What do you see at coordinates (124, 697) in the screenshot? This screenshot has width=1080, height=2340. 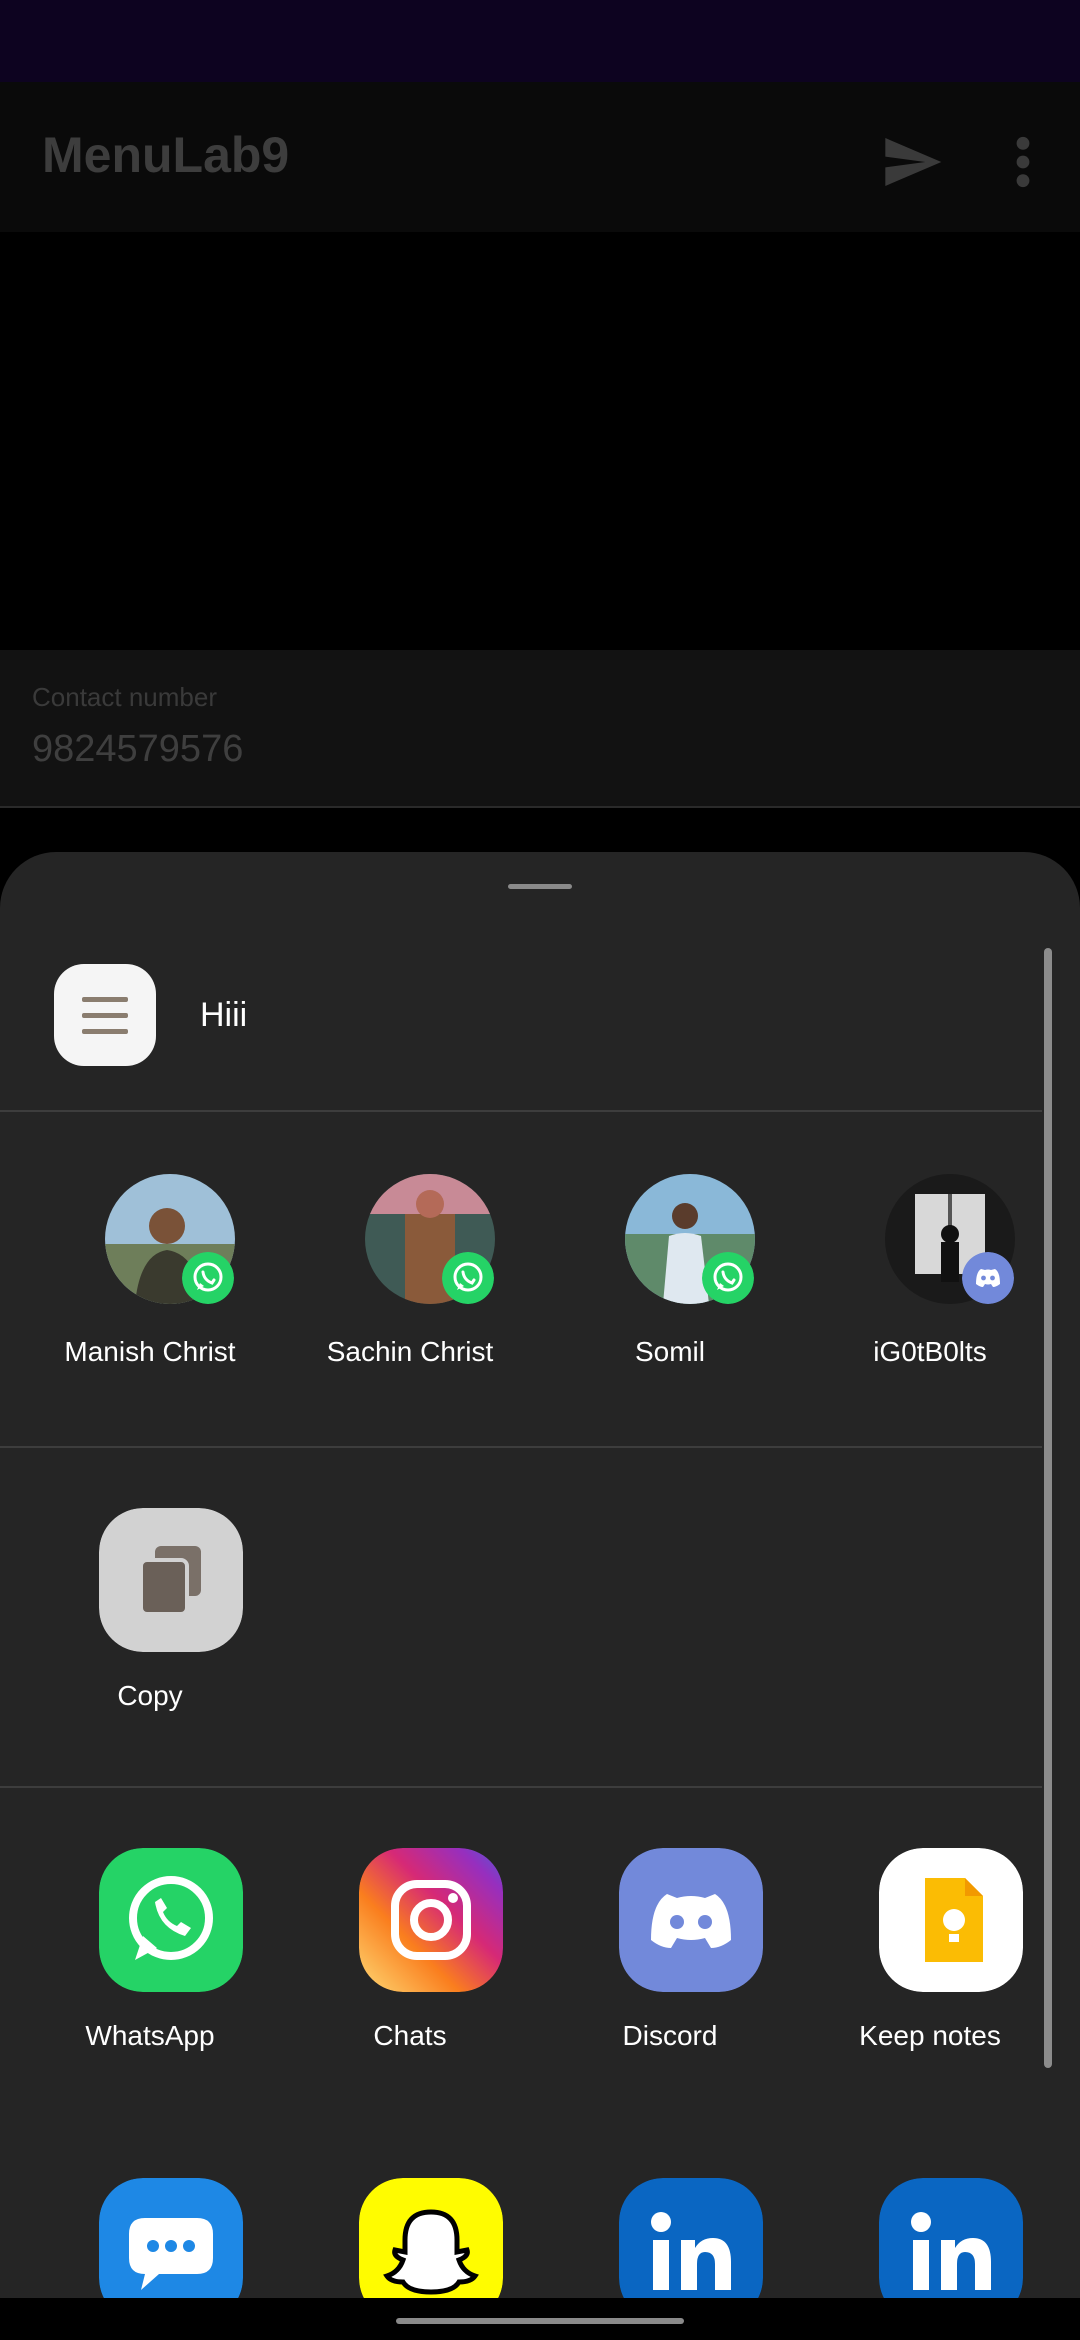 I see `contact-number-label: Contact number` at bounding box center [124, 697].